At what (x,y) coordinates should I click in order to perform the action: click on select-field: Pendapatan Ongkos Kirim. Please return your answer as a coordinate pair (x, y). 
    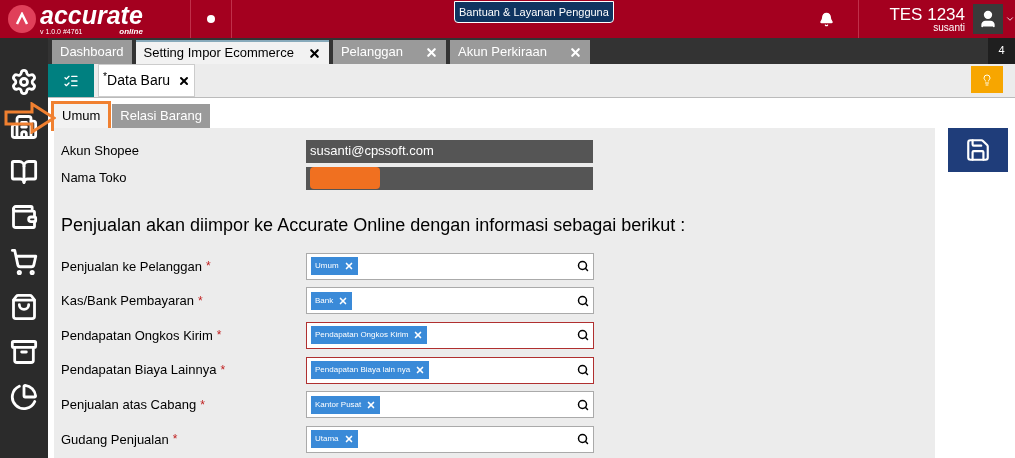
    Looking at the image, I should click on (450, 335).